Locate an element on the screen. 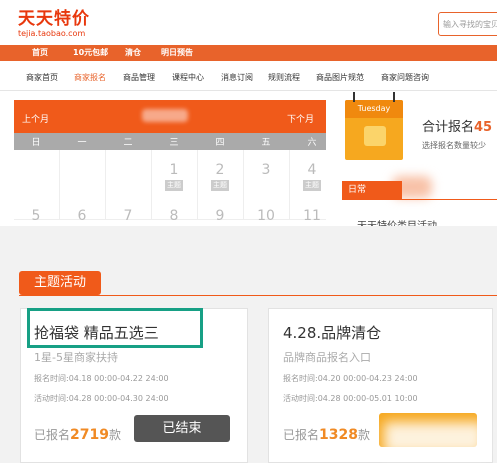 This screenshot has width=497, height=463. calendar-day: 3 is located at coordinates (266, 170).